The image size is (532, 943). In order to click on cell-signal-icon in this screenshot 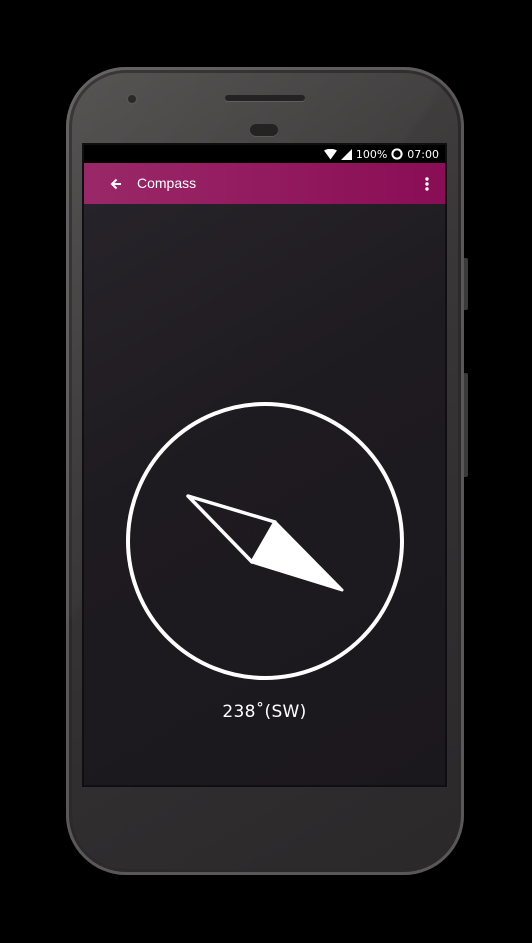, I will do `click(346, 154)`.